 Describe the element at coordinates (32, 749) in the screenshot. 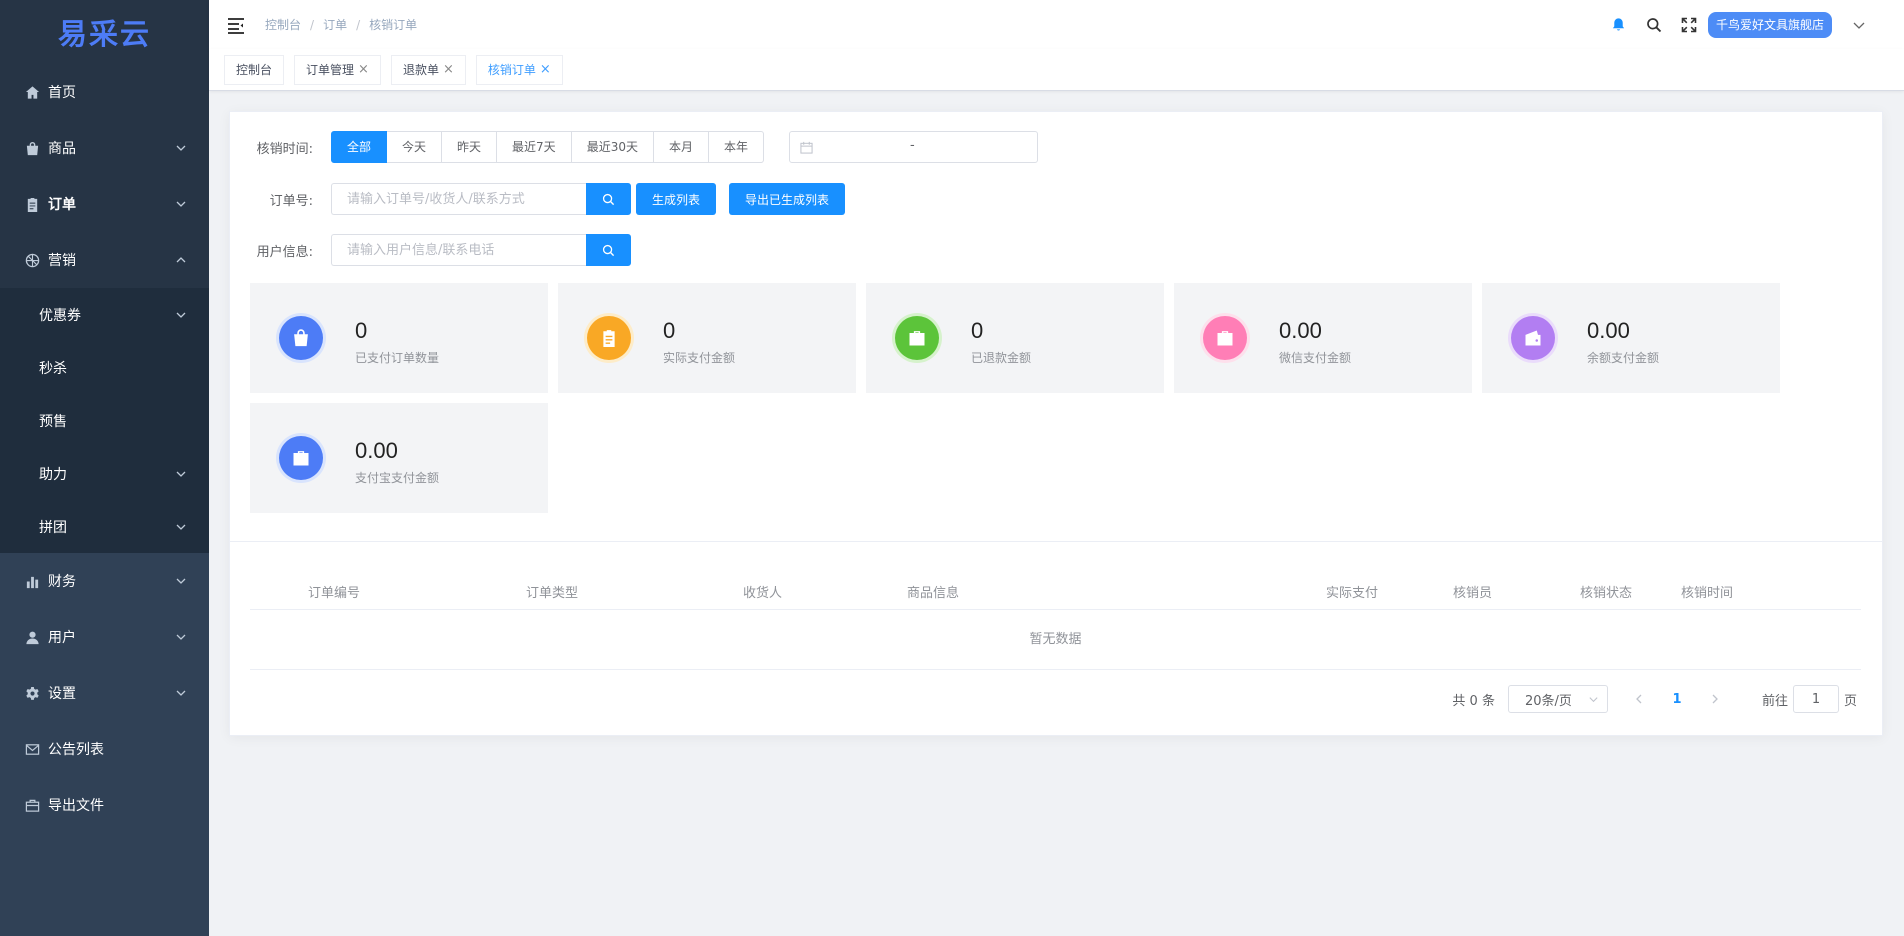

I see `mail-icon` at that location.